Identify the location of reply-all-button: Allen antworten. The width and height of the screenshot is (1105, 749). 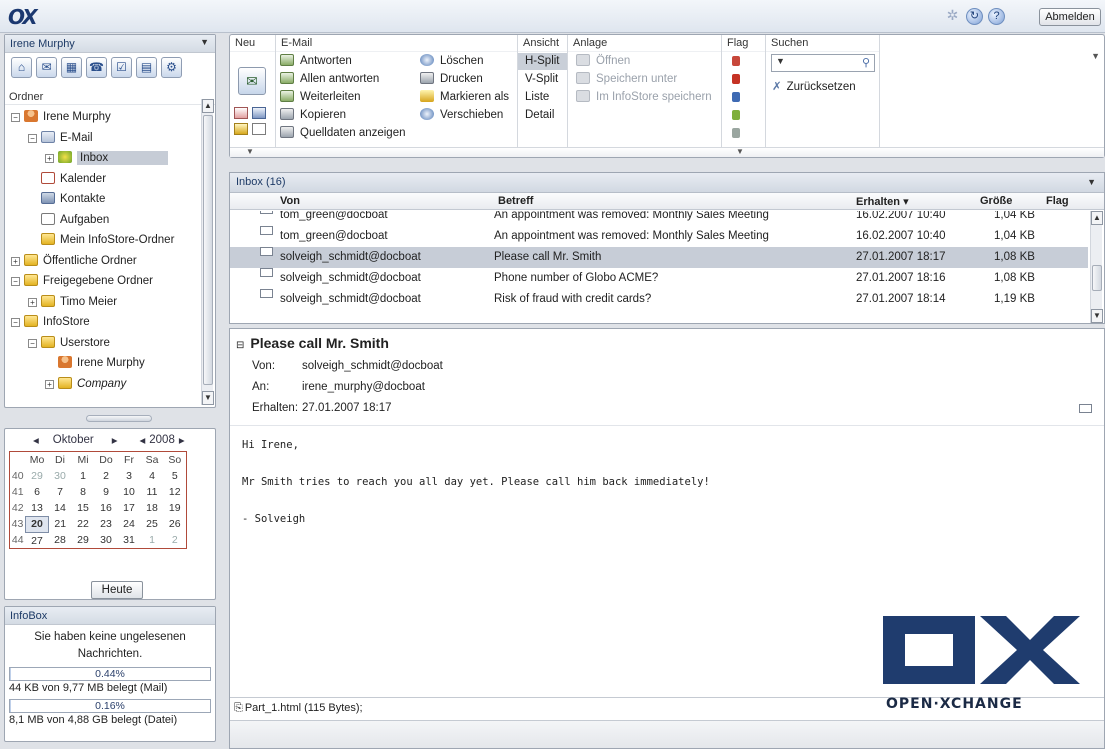
(329, 79).